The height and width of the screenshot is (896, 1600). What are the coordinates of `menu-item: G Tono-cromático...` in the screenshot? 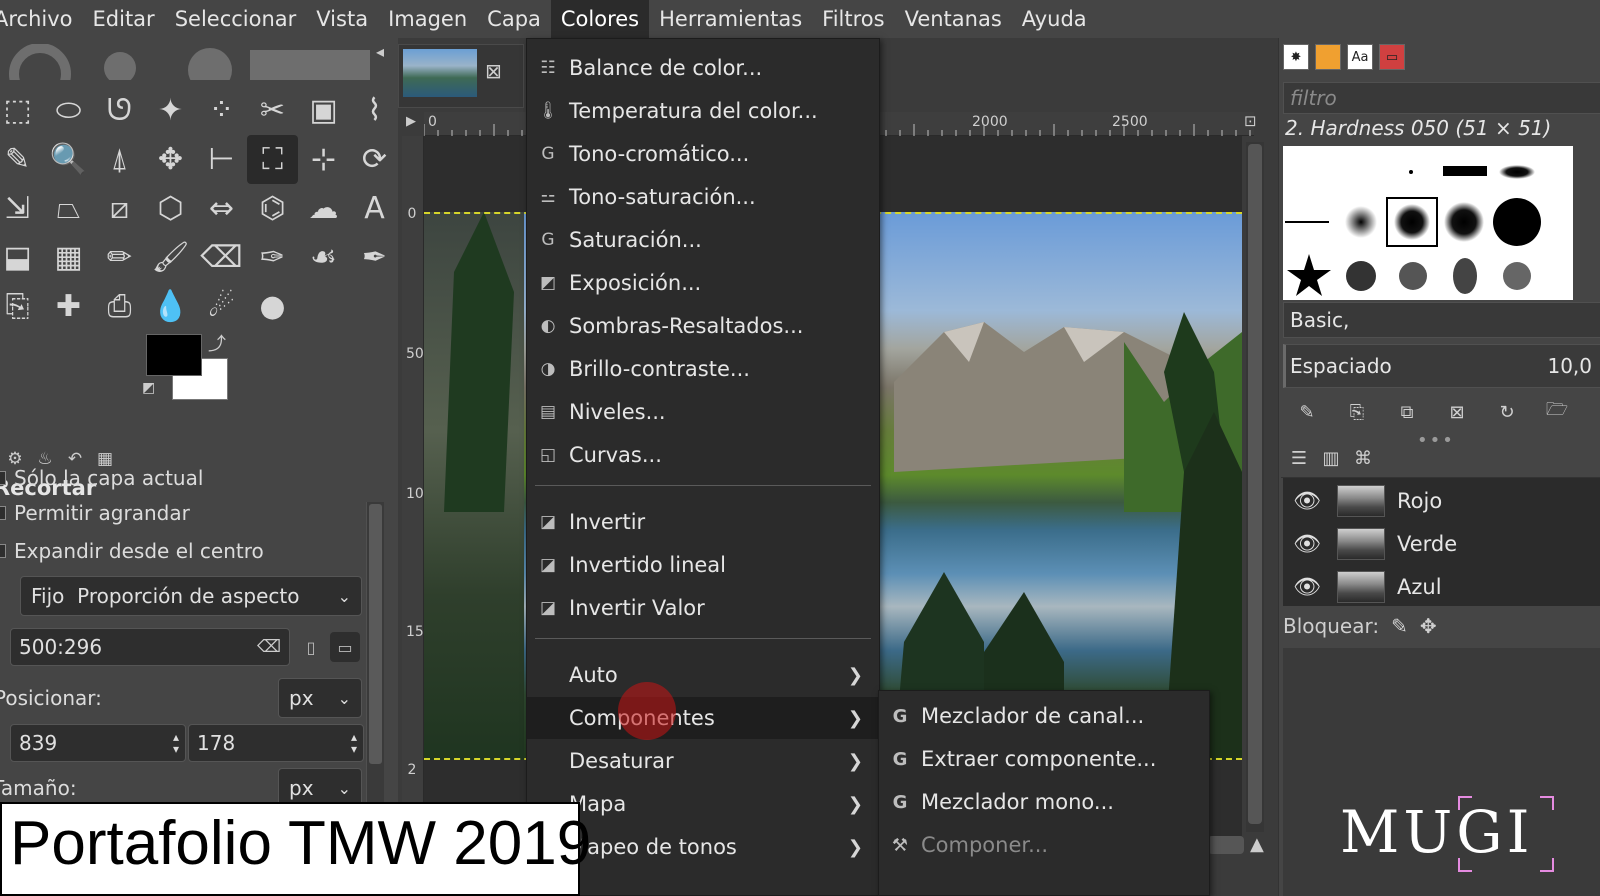 It's located at (703, 154).